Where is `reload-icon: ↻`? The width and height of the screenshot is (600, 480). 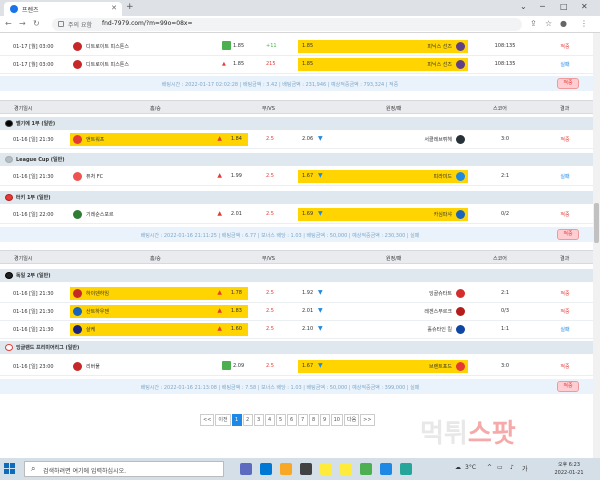 reload-icon: ↻ is located at coordinates (36, 23).